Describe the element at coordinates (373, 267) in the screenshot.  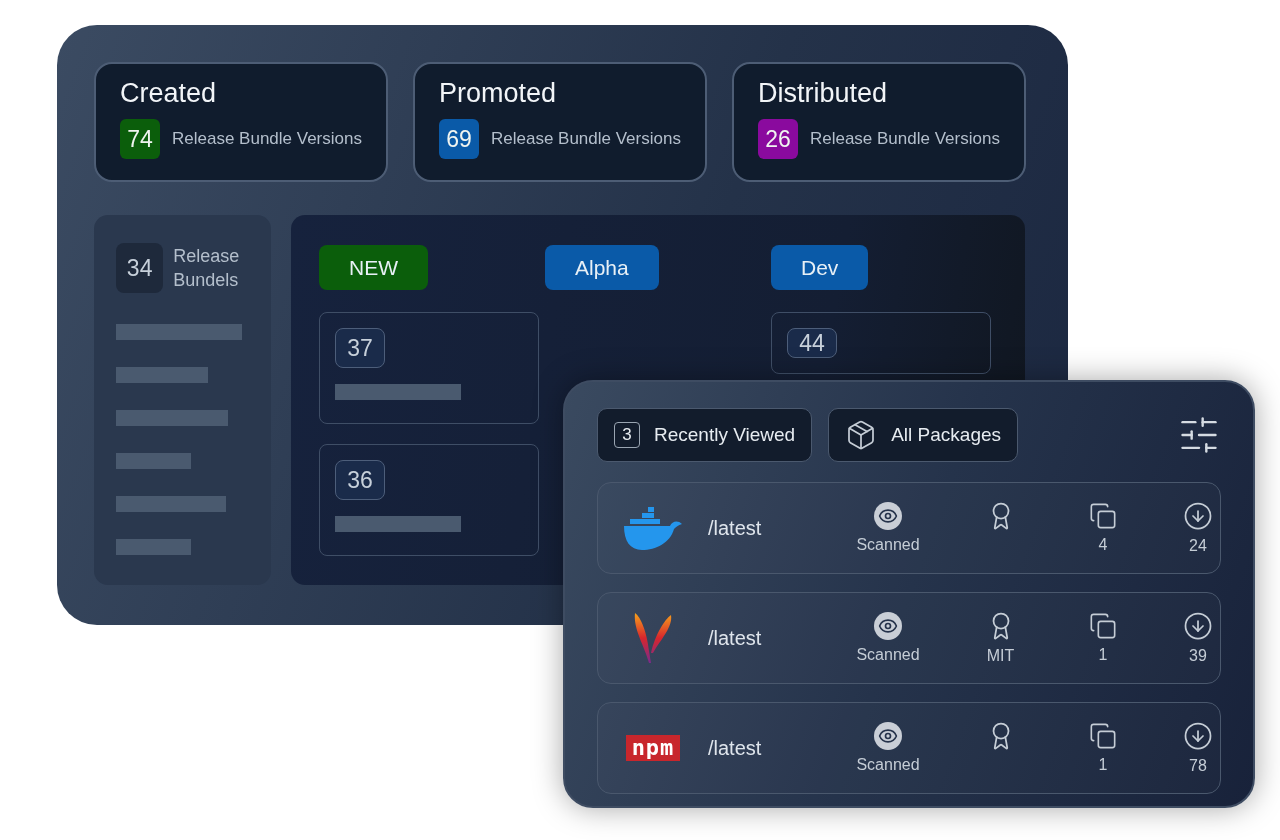
I see `stage-tag: NEW` at that location.